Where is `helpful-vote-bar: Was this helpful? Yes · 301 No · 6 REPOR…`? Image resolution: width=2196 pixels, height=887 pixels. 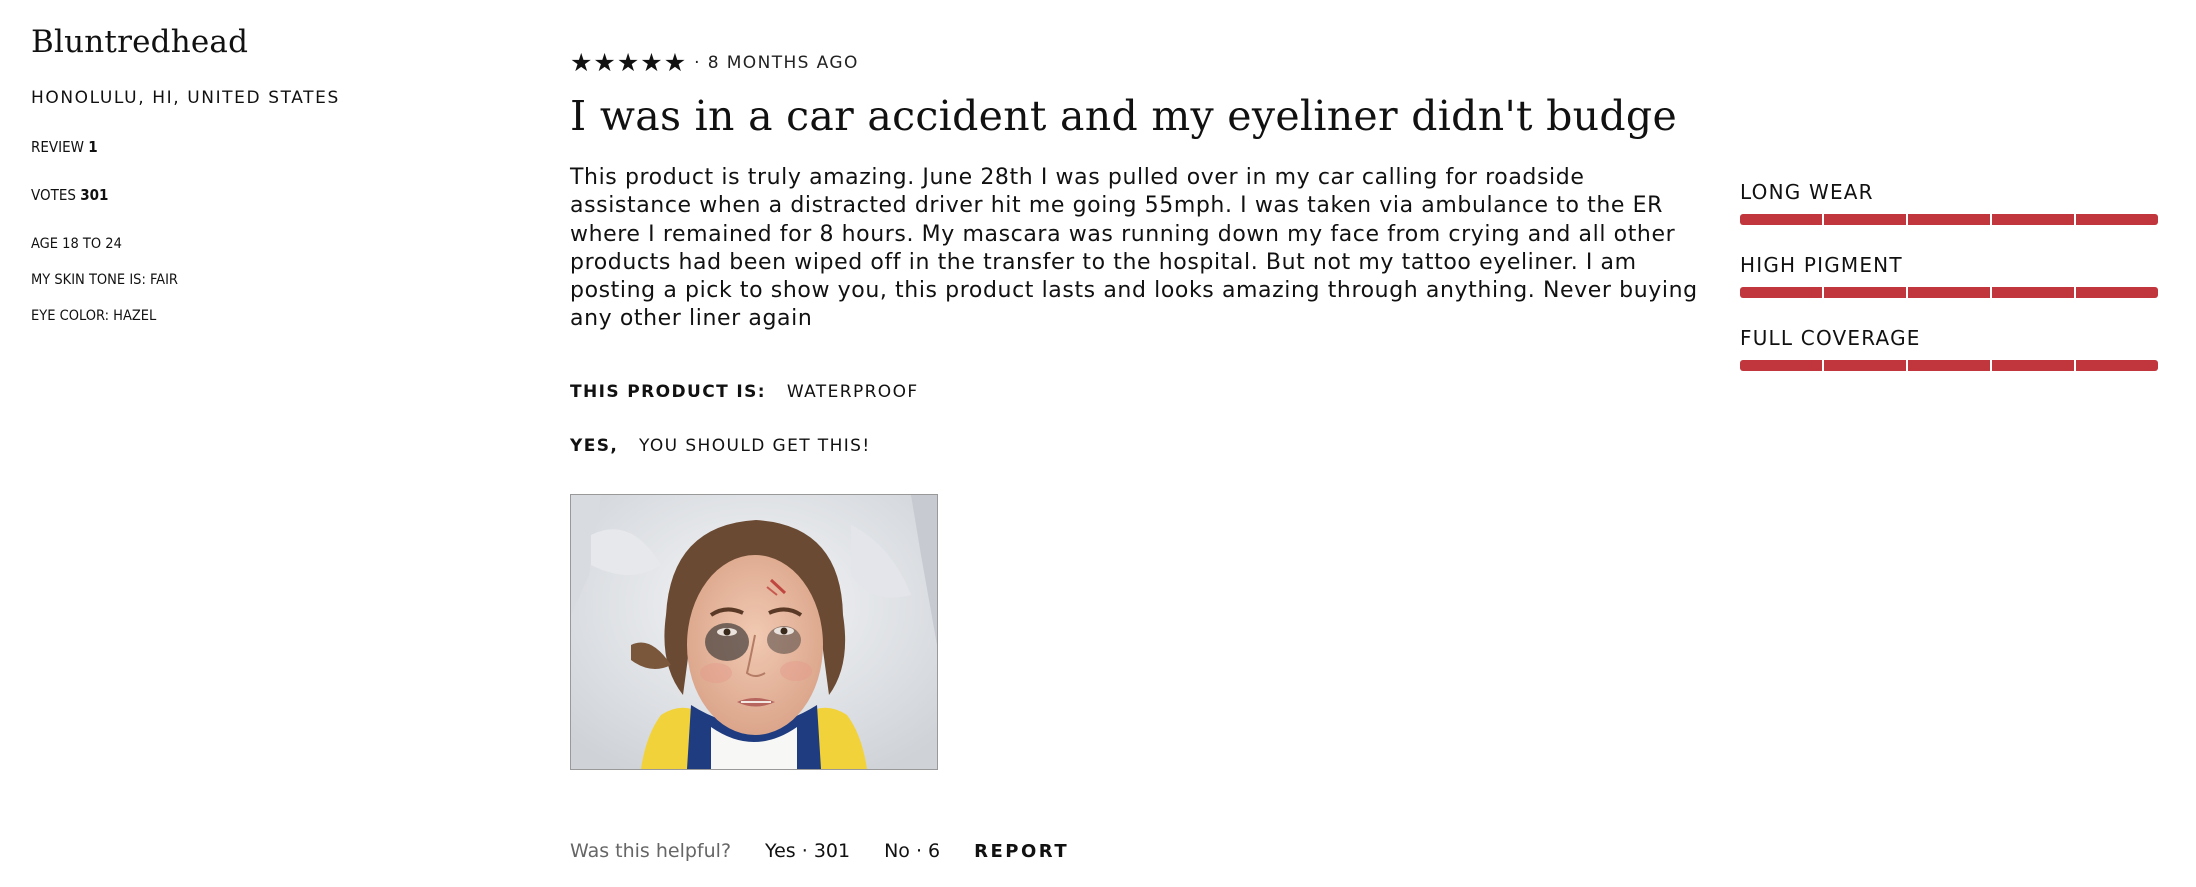
helpful-vote-bar: Was this helpful? Yes · 301 No · 6 REPOR… is located at coordinates (819, 851).